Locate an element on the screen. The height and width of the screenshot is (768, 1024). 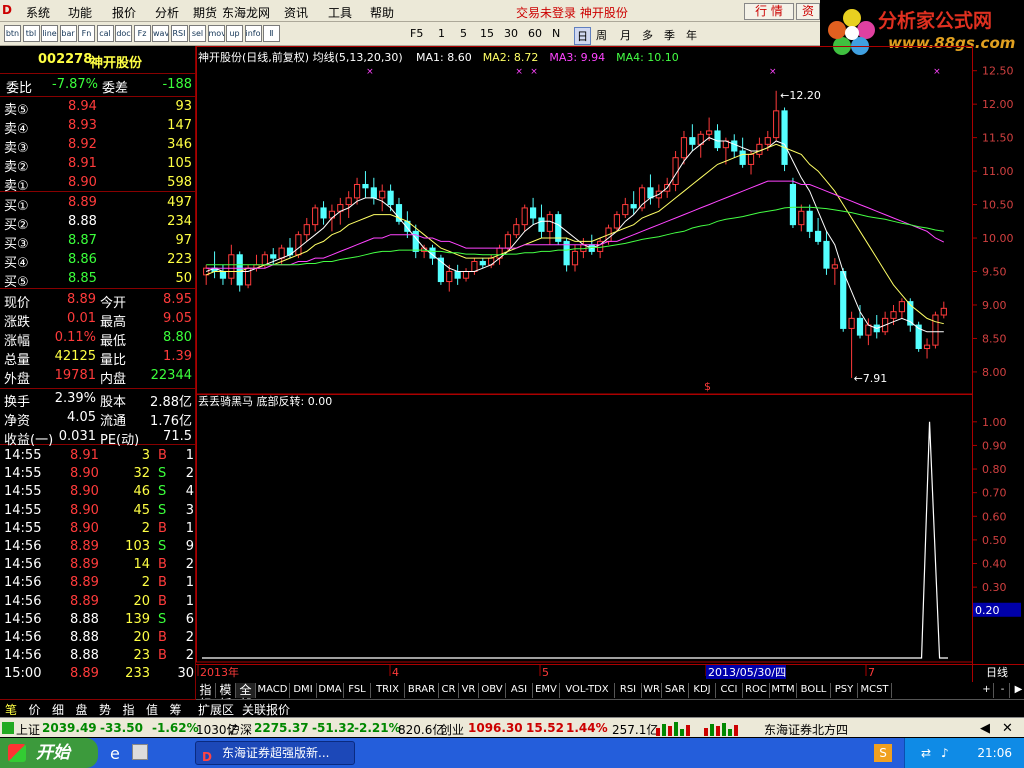
menu-analysis: 分析 is located at coordinates (167, 12).